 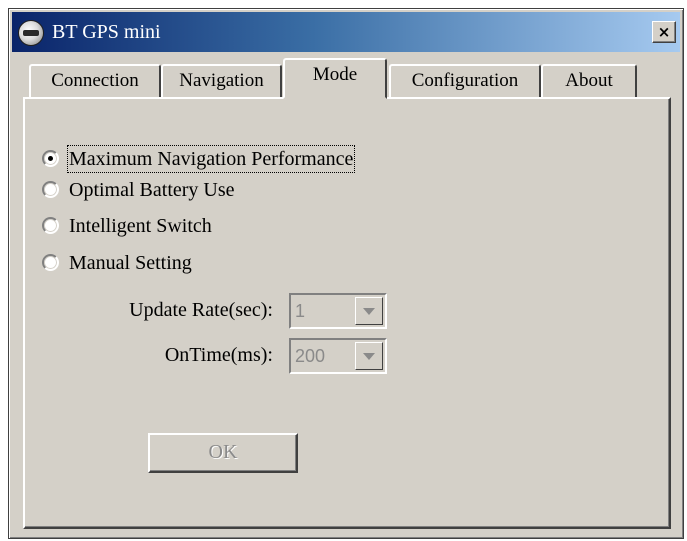 What do you see at coordinates (465, 81) in the screenshot?
I see `tab-configuration: Configuration` at bounding box center [465, 81].